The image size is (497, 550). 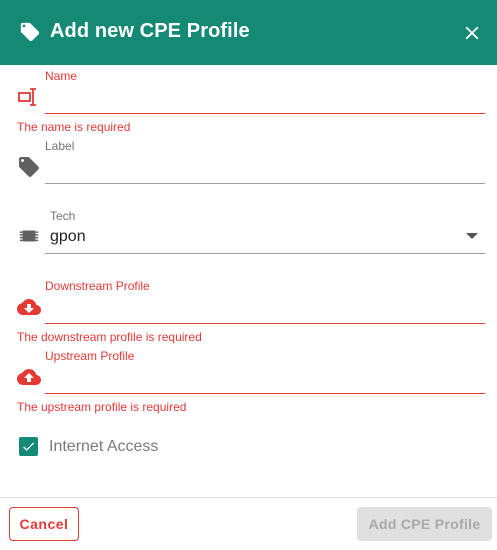 I want to click on chip-icon, so click(x=29, y=236).